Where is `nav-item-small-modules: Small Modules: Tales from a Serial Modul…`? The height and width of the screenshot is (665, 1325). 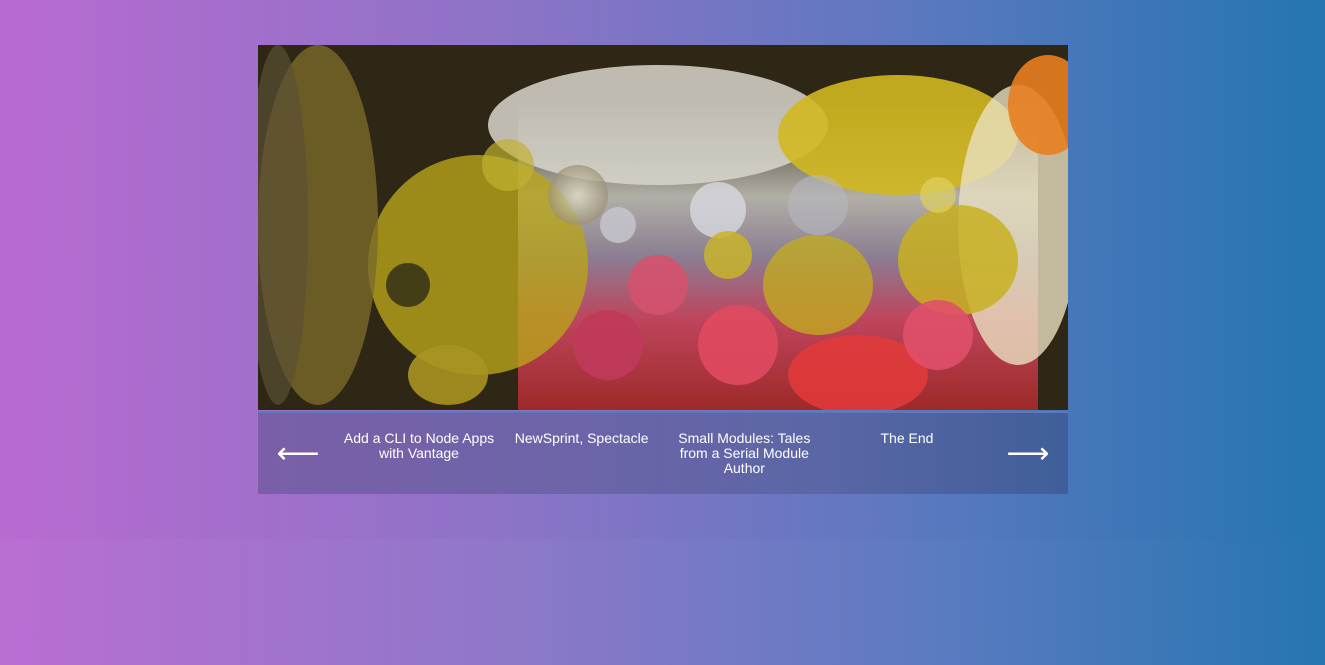 nav-item-small-modules: Small Modules: Tales from a Serial Modul… is located at coordinates (744, 453).